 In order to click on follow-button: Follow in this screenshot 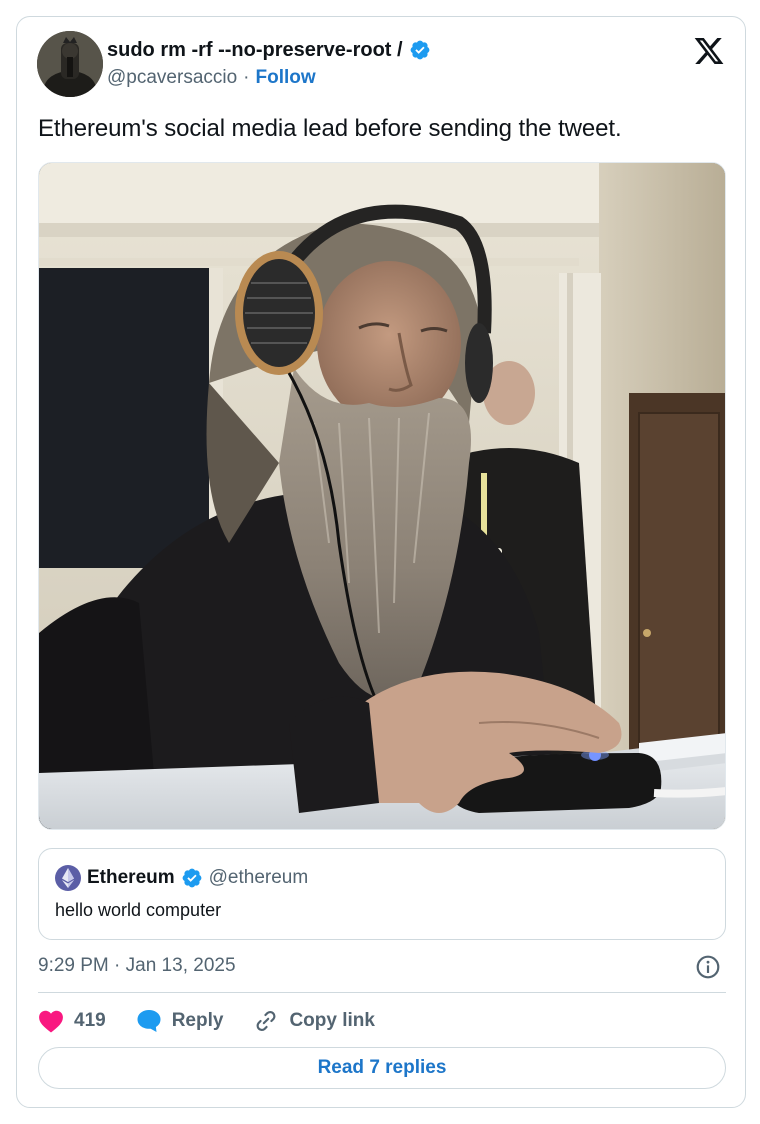, I will do `click(286, 78)`.